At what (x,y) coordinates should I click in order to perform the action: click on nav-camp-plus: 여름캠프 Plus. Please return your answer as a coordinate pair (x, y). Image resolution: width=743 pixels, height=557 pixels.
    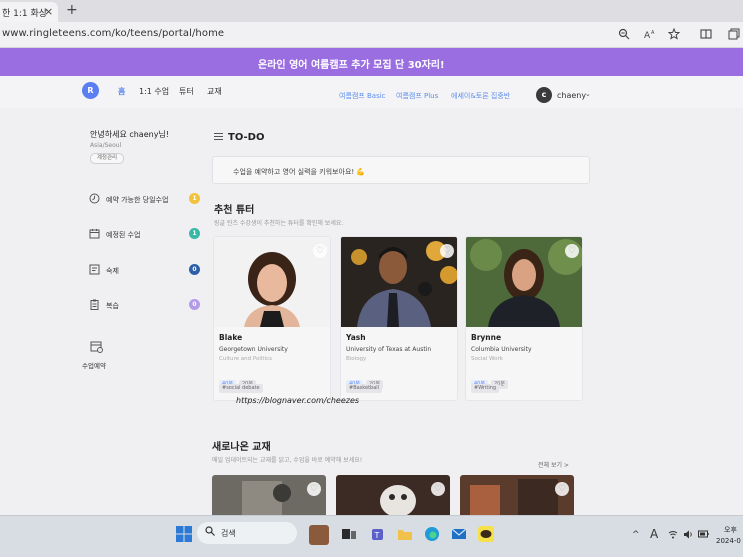
    Looking at the image, I should click on (417, 96).